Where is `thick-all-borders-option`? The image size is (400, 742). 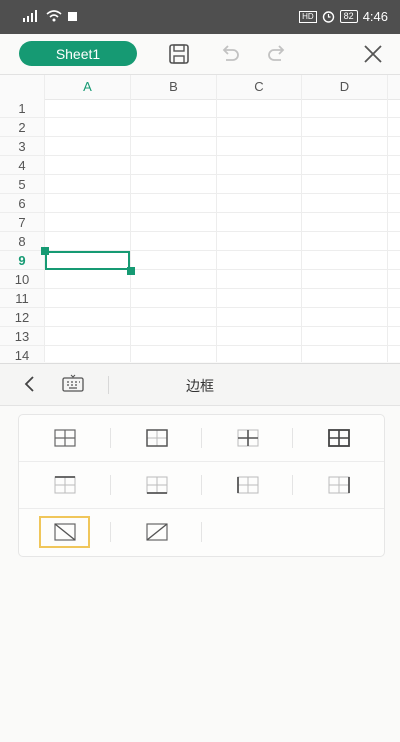
thick-all-borders-option is located at coordinates (338, 438).